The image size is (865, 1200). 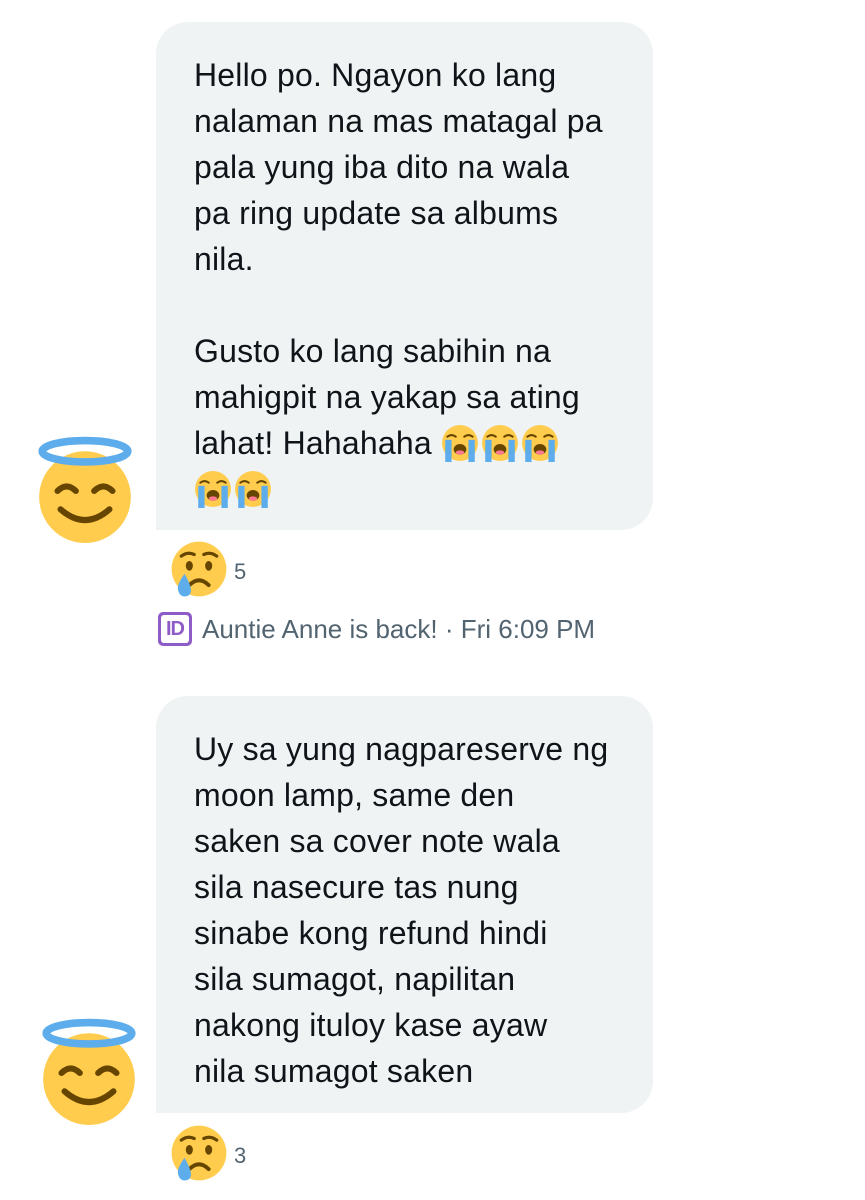 I want to click on reaction: 5, so click(x=208, y=569).